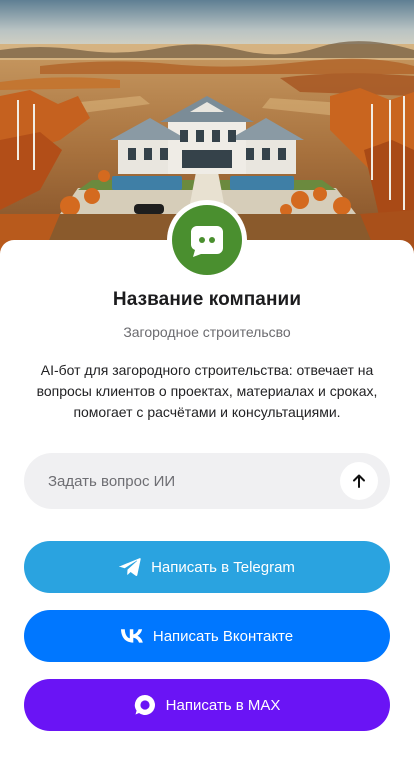 The height and width of the screenshot is (770, 414). I want to click on vk-button-label: Написать Вконтакте, so click(223, 636).